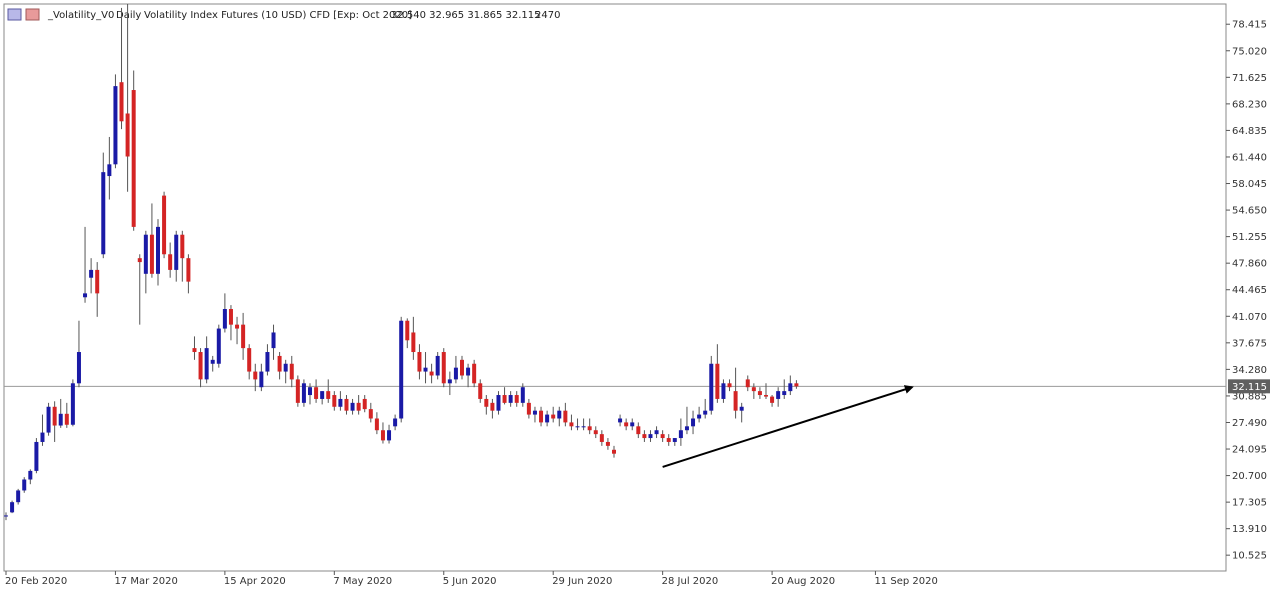 Image resolution: width=1280 pixels, height=593 pixels. Describe the element at coordinates (1249, 529) in the screenshot. I see `y-tick-label: 13.910` at that location.